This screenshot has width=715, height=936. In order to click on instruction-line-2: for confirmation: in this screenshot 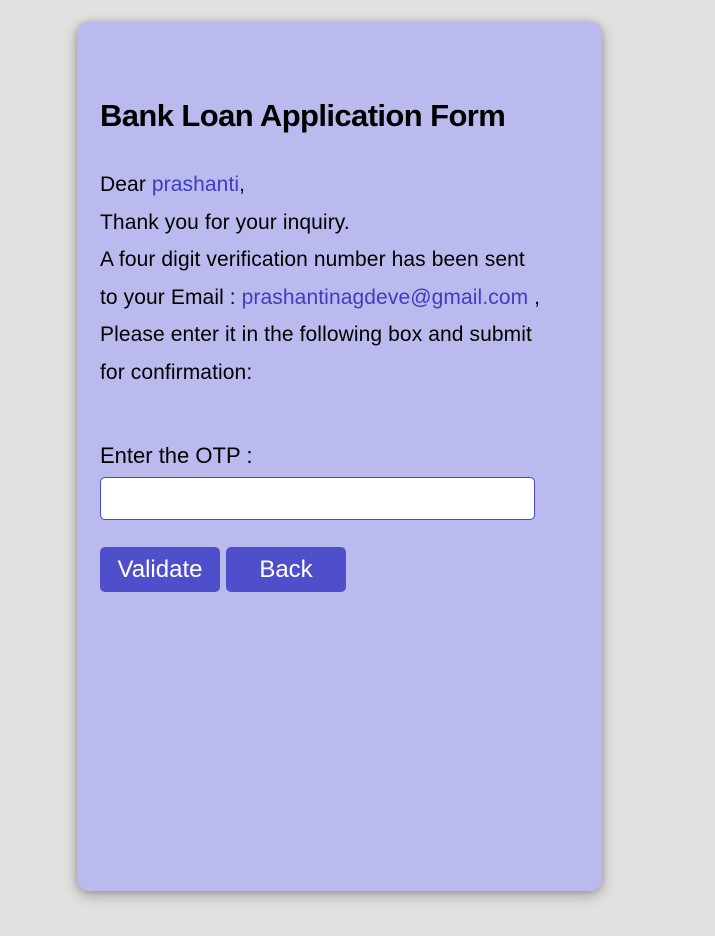, I will do `click(176, 372)`.